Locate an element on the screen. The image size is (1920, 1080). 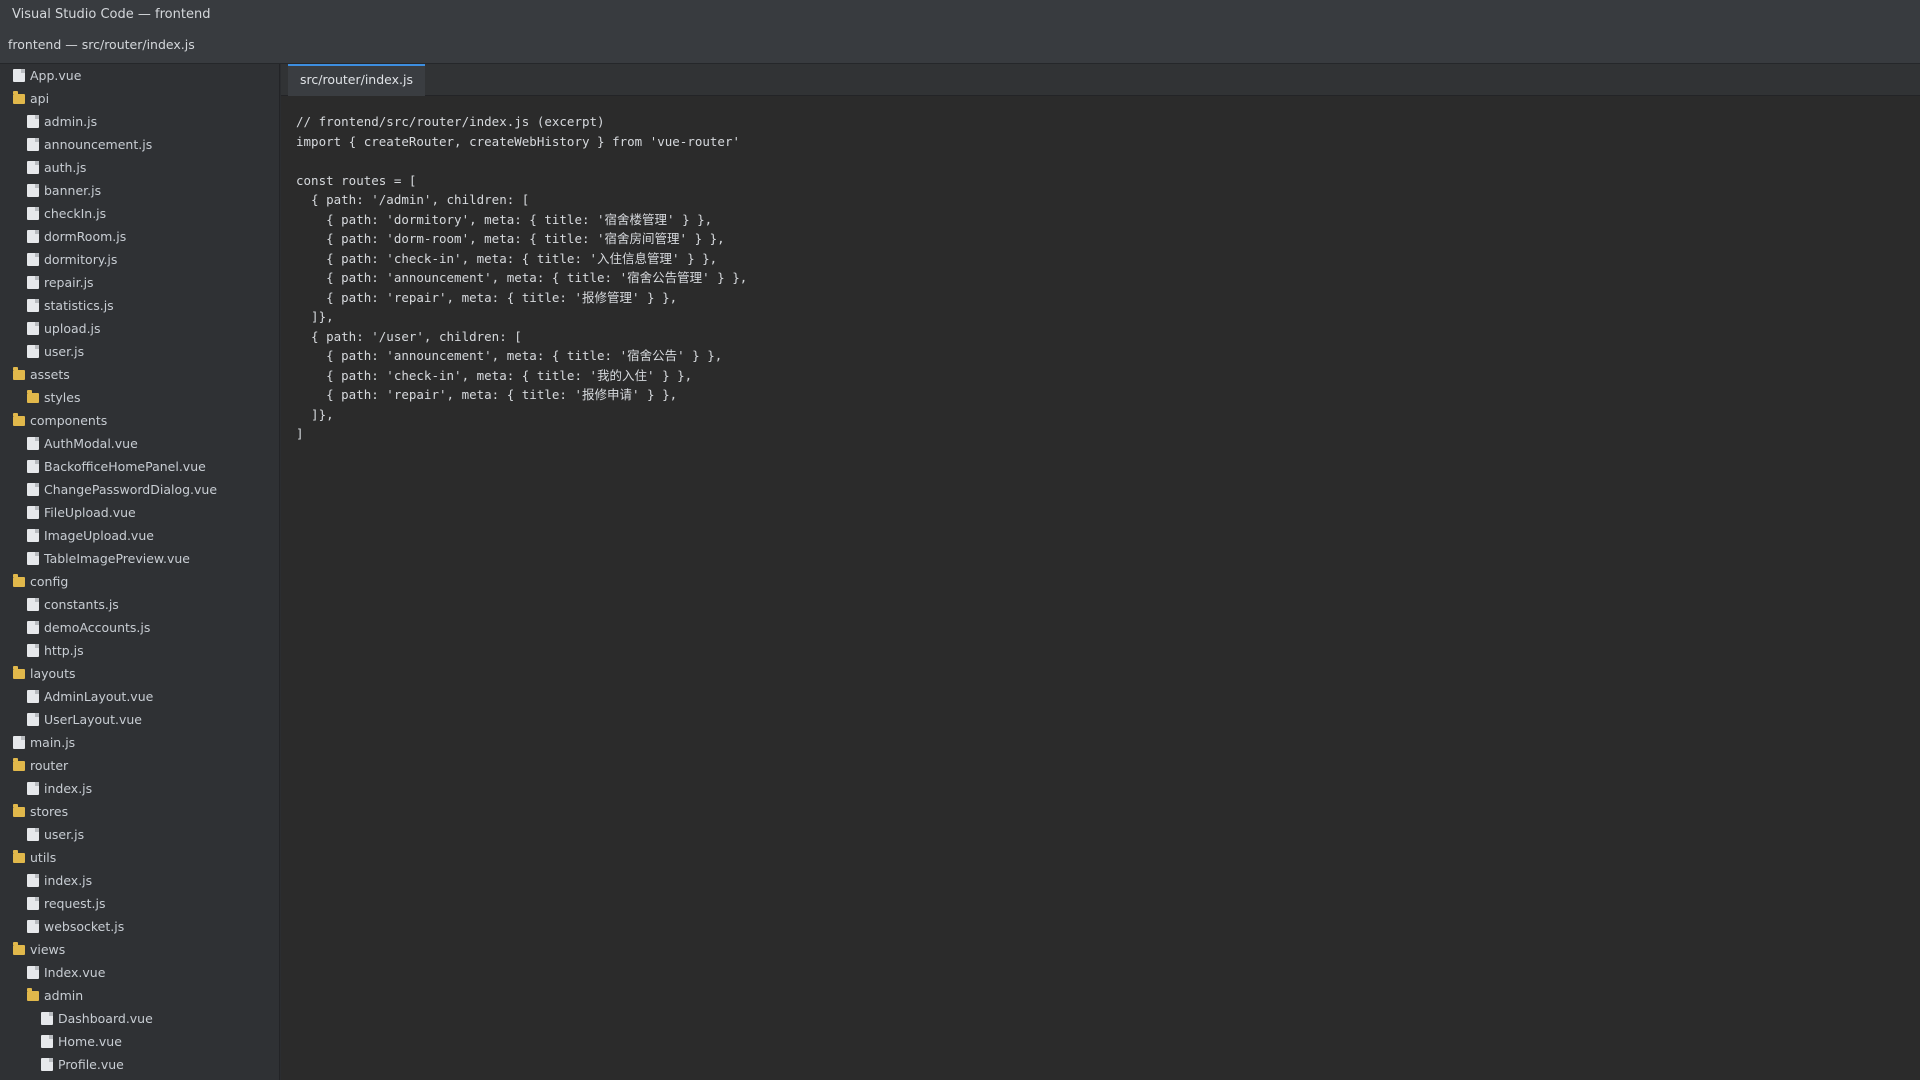
tree-file: upload.js is located at coordinates (139, 328).